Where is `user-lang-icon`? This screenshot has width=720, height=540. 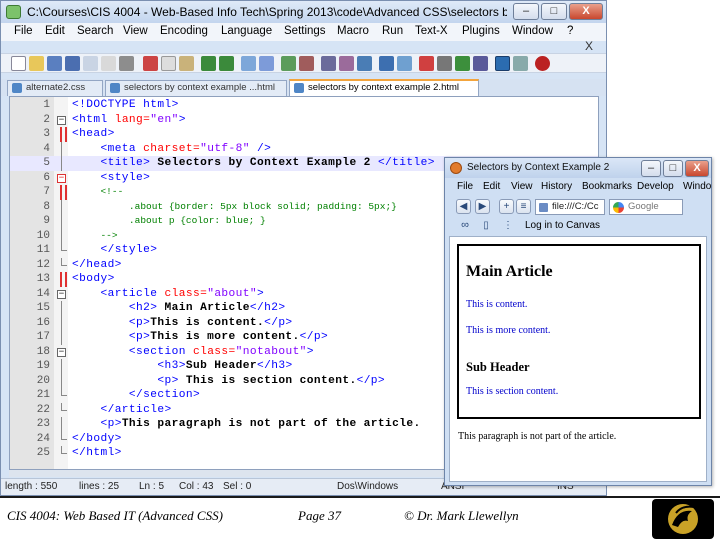
user-lang-icon is located at coordinates (404, 63).